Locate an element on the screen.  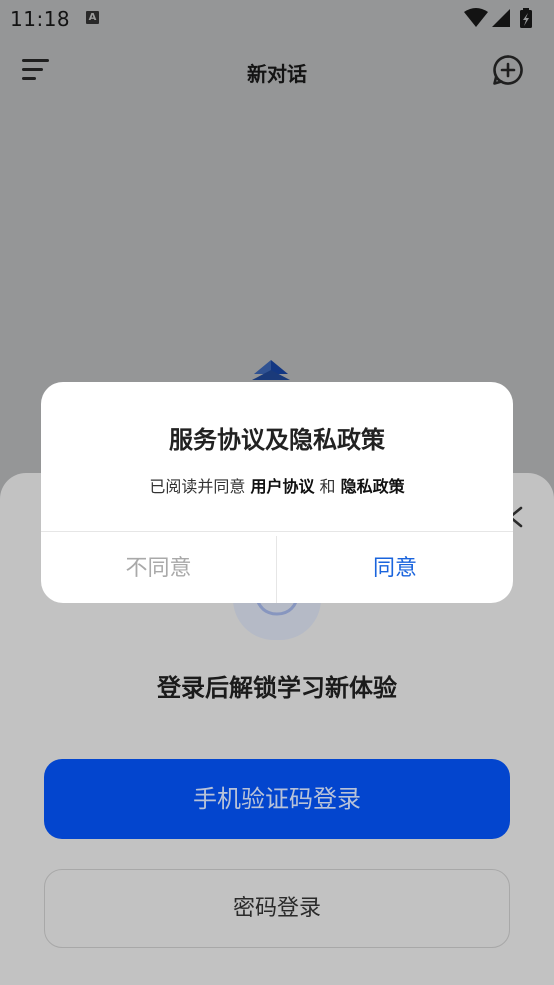
dialog-title: 服务协议及隐私政策 is located at coordinates (277, 440).